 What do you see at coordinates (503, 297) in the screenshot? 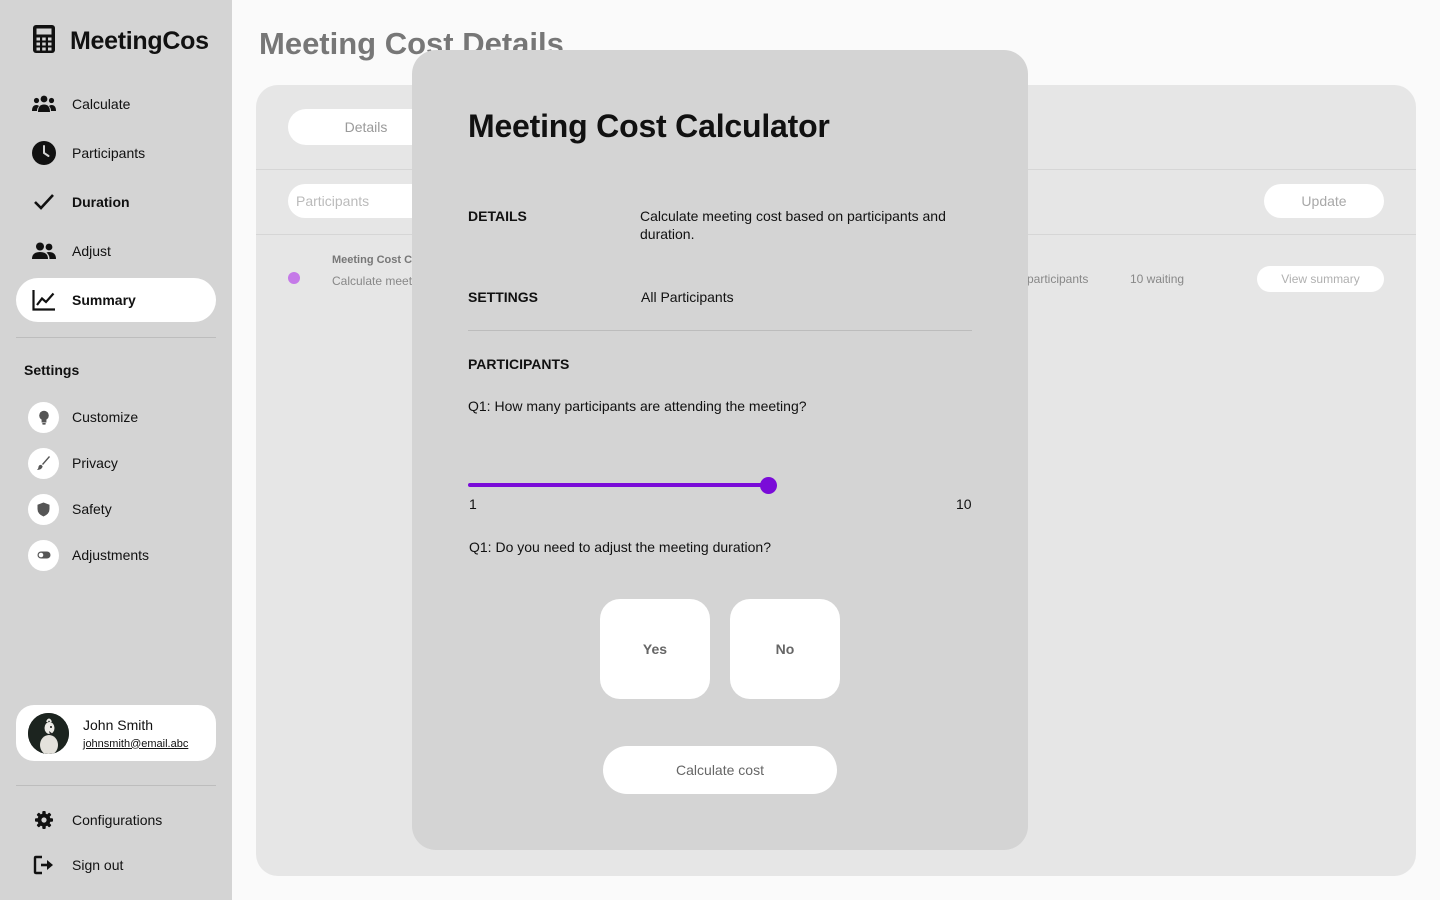
I see `settings-label: SETTINGS` at bounding box center [503, 297].